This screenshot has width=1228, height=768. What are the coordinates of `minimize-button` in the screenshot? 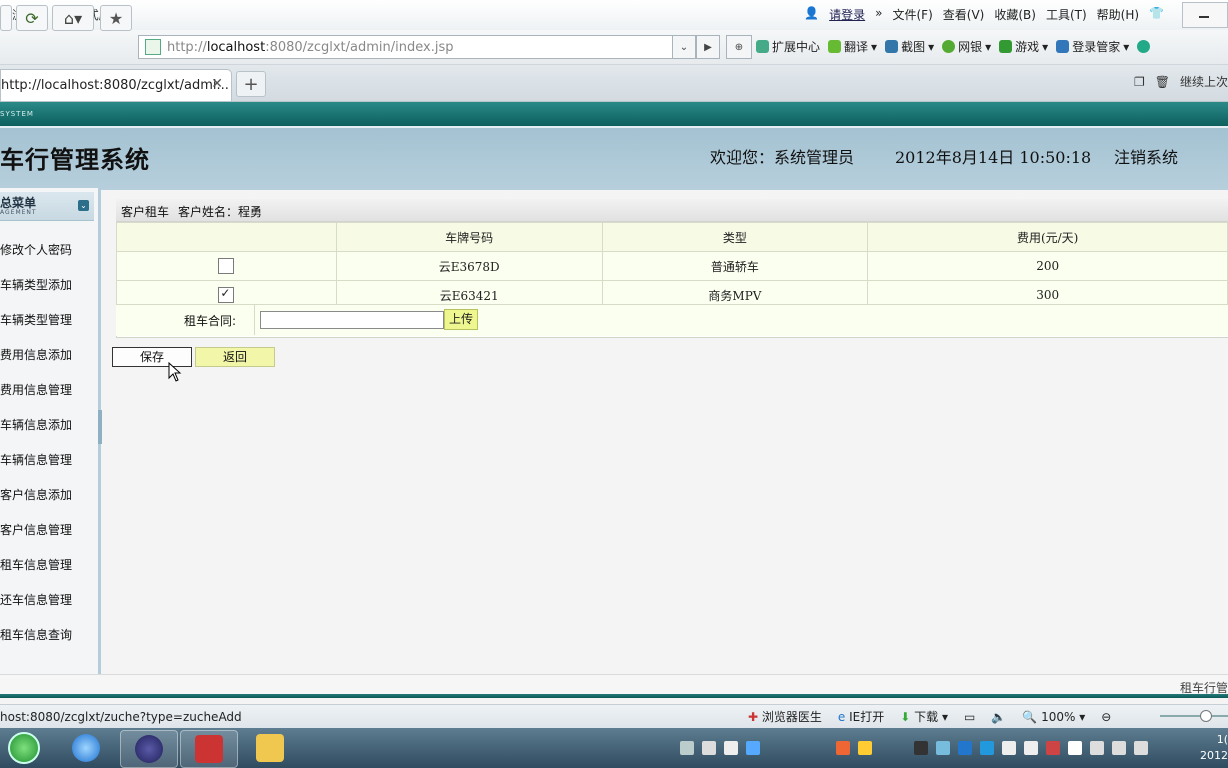 It's located at (1205, 15).